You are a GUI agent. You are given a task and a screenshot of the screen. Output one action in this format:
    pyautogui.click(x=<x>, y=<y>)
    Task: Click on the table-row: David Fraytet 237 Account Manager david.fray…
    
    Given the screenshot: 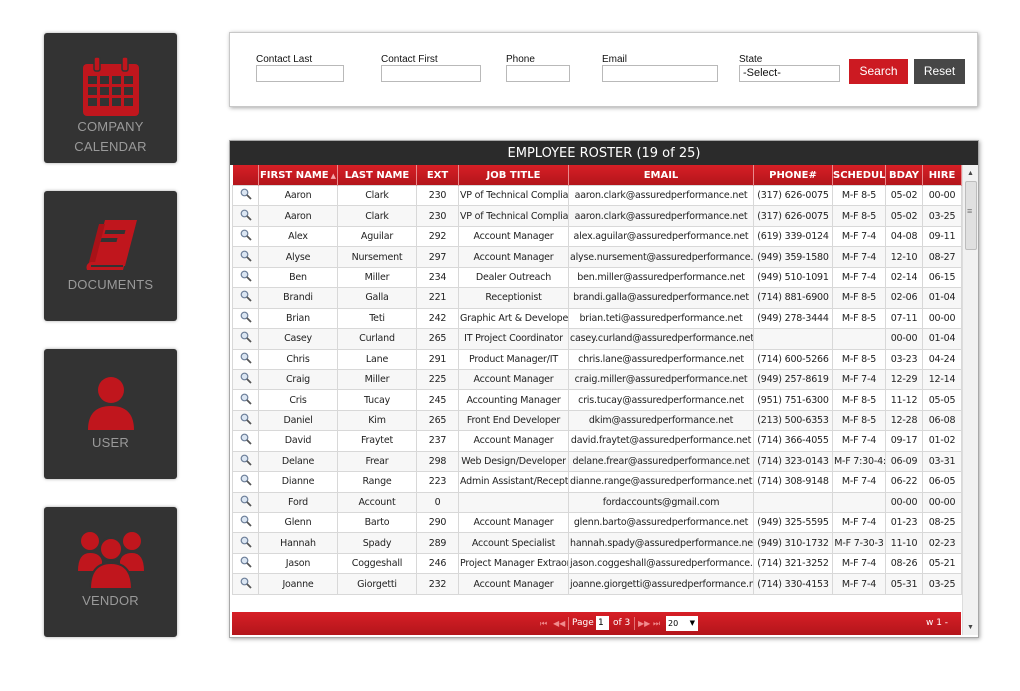 What is the action you would take?
    pyautogui.click(x=597, y=441)
    